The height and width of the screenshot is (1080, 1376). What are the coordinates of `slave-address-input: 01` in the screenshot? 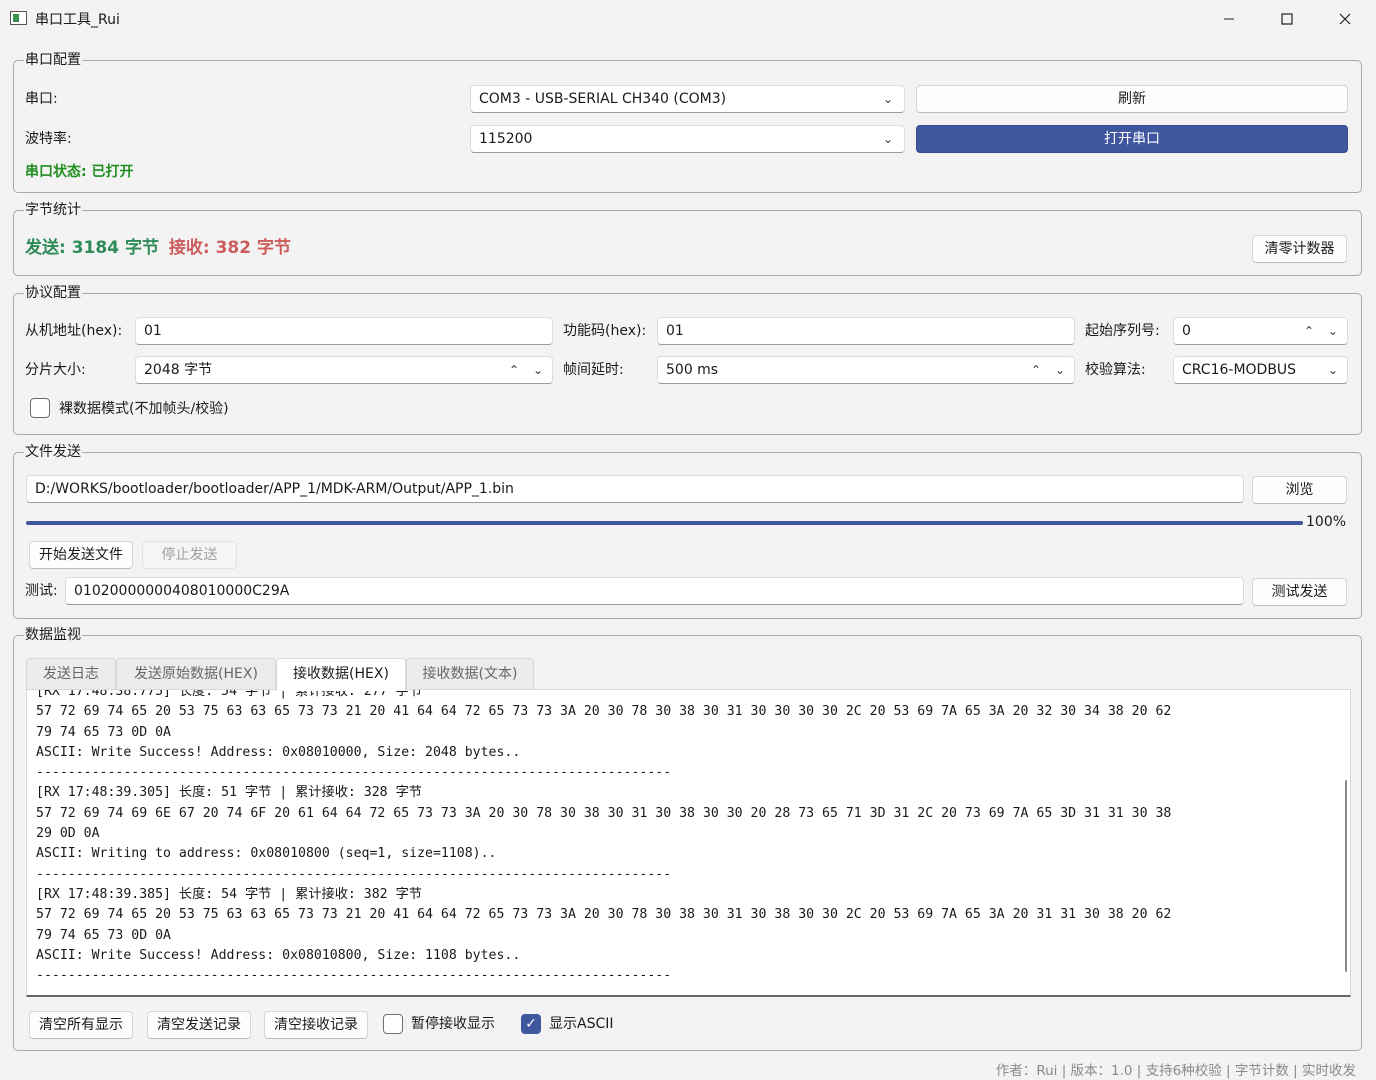 It's located at (344, 331).